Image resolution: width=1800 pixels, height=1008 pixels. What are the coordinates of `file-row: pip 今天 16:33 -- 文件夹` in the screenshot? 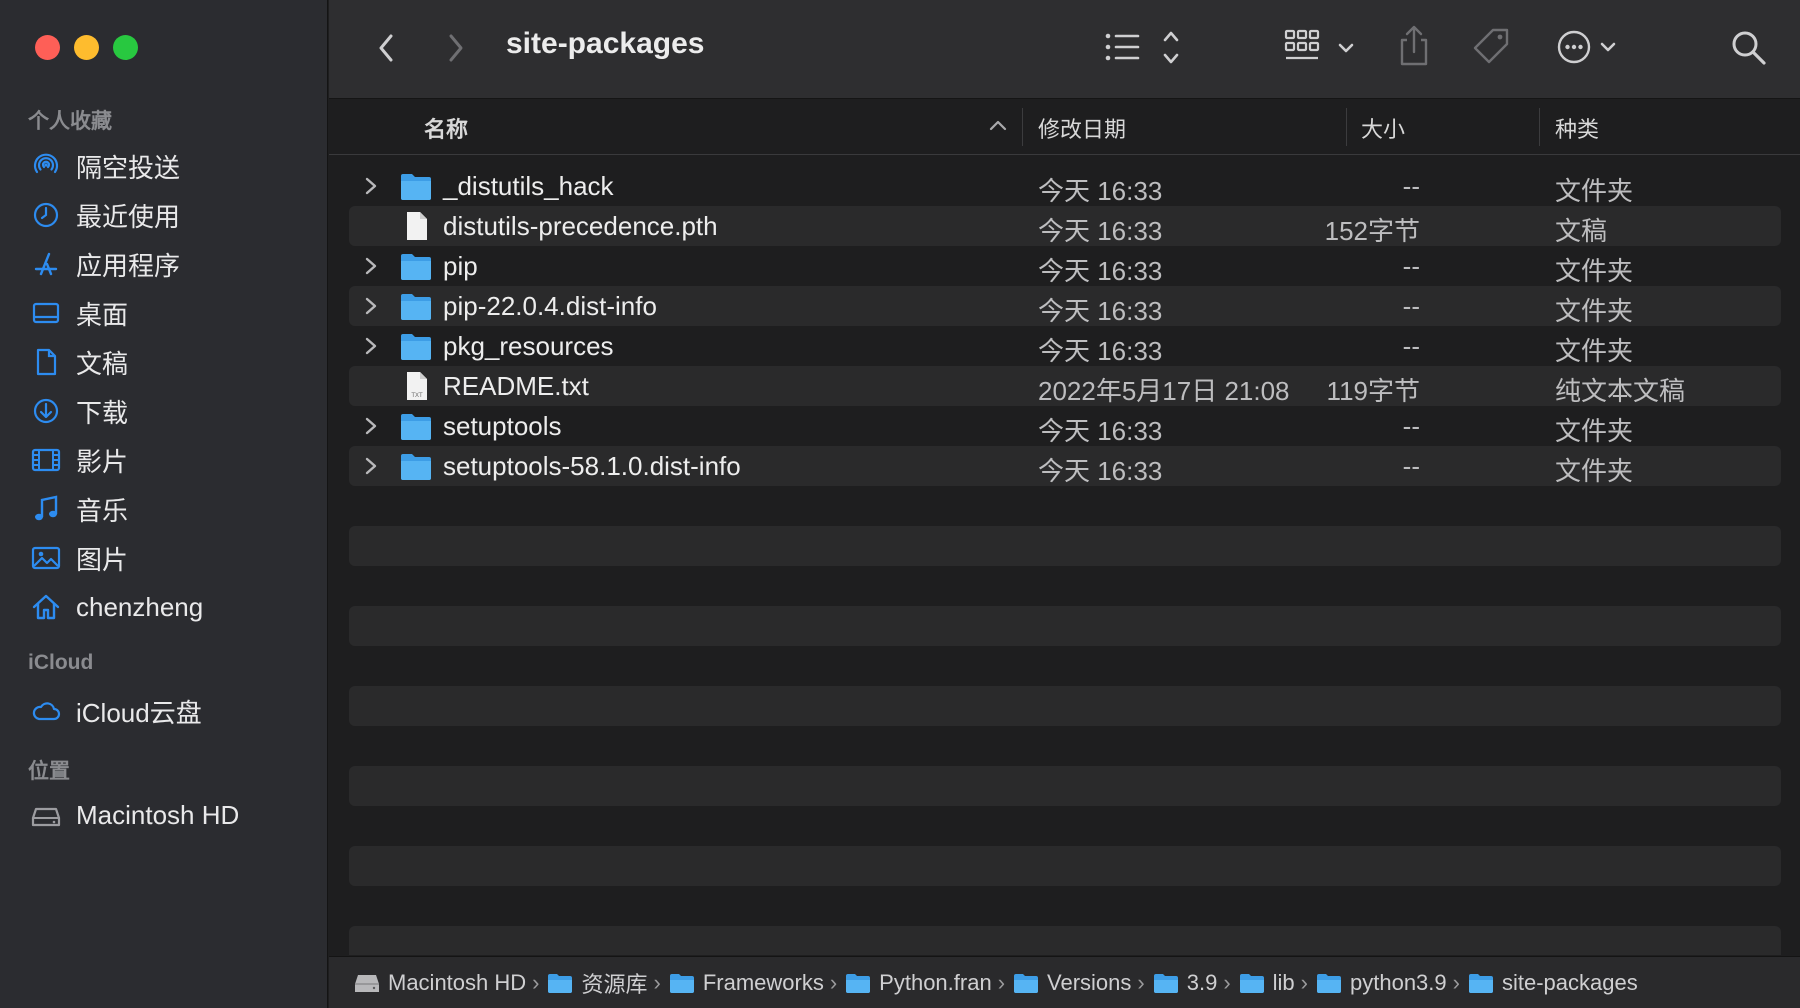 It's located at (1065, 266).